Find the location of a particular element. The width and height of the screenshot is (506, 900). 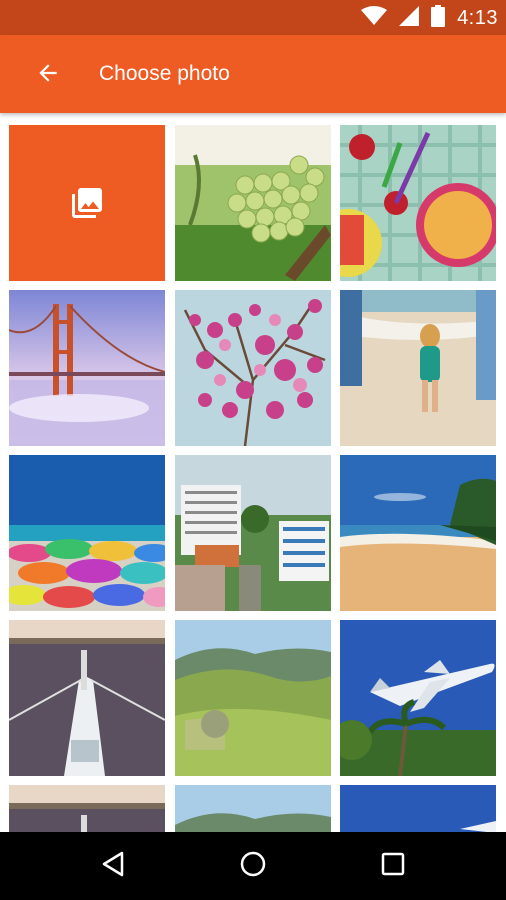

home-circle-icon is located at coordinates (253, 866).